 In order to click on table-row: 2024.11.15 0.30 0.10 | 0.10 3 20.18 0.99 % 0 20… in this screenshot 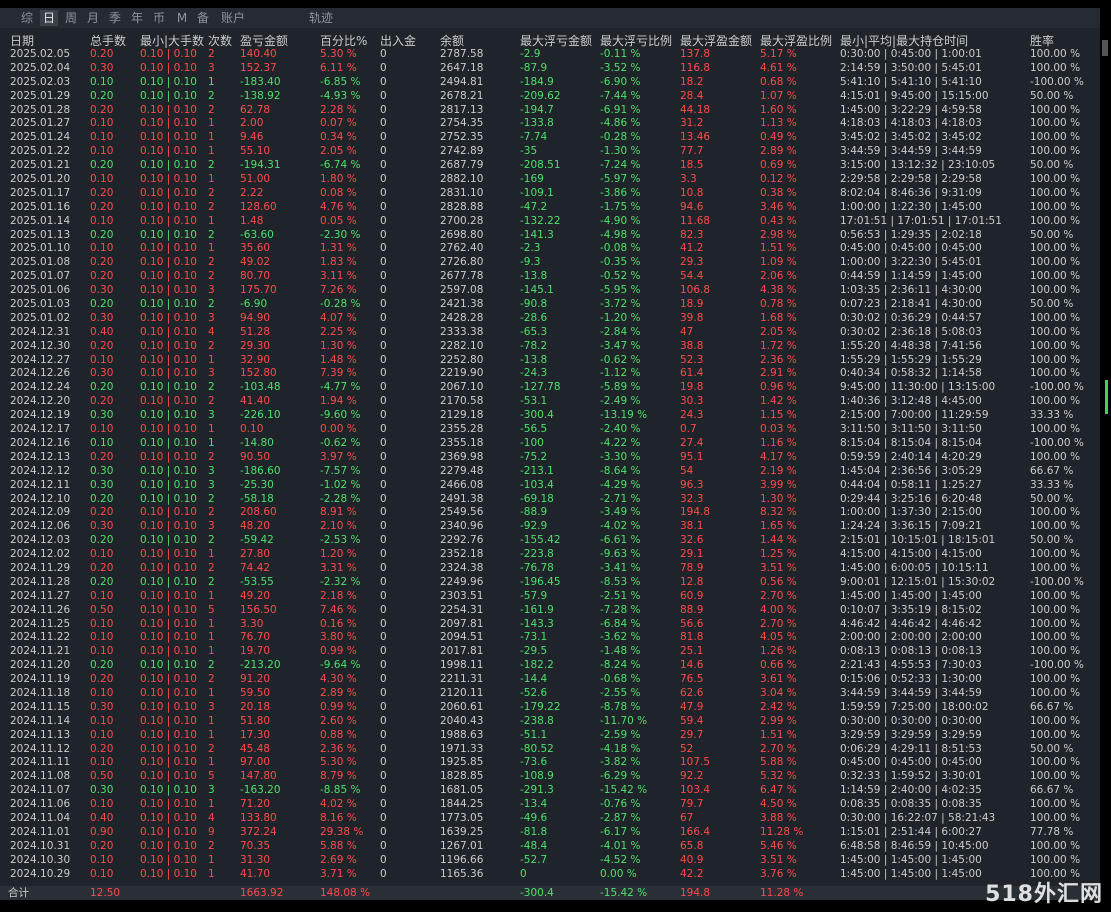, I will do `click(550, 708)`.